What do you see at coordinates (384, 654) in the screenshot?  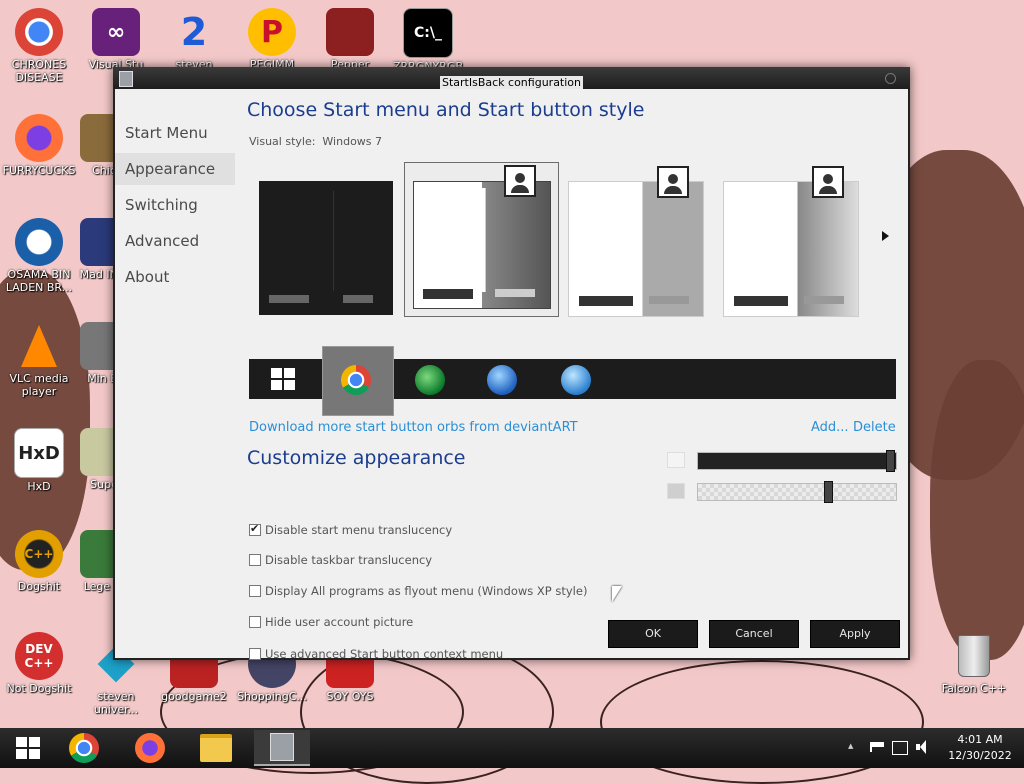 I see `option-label: Use advanced Start button context menu` at bounding box center [384, 654].